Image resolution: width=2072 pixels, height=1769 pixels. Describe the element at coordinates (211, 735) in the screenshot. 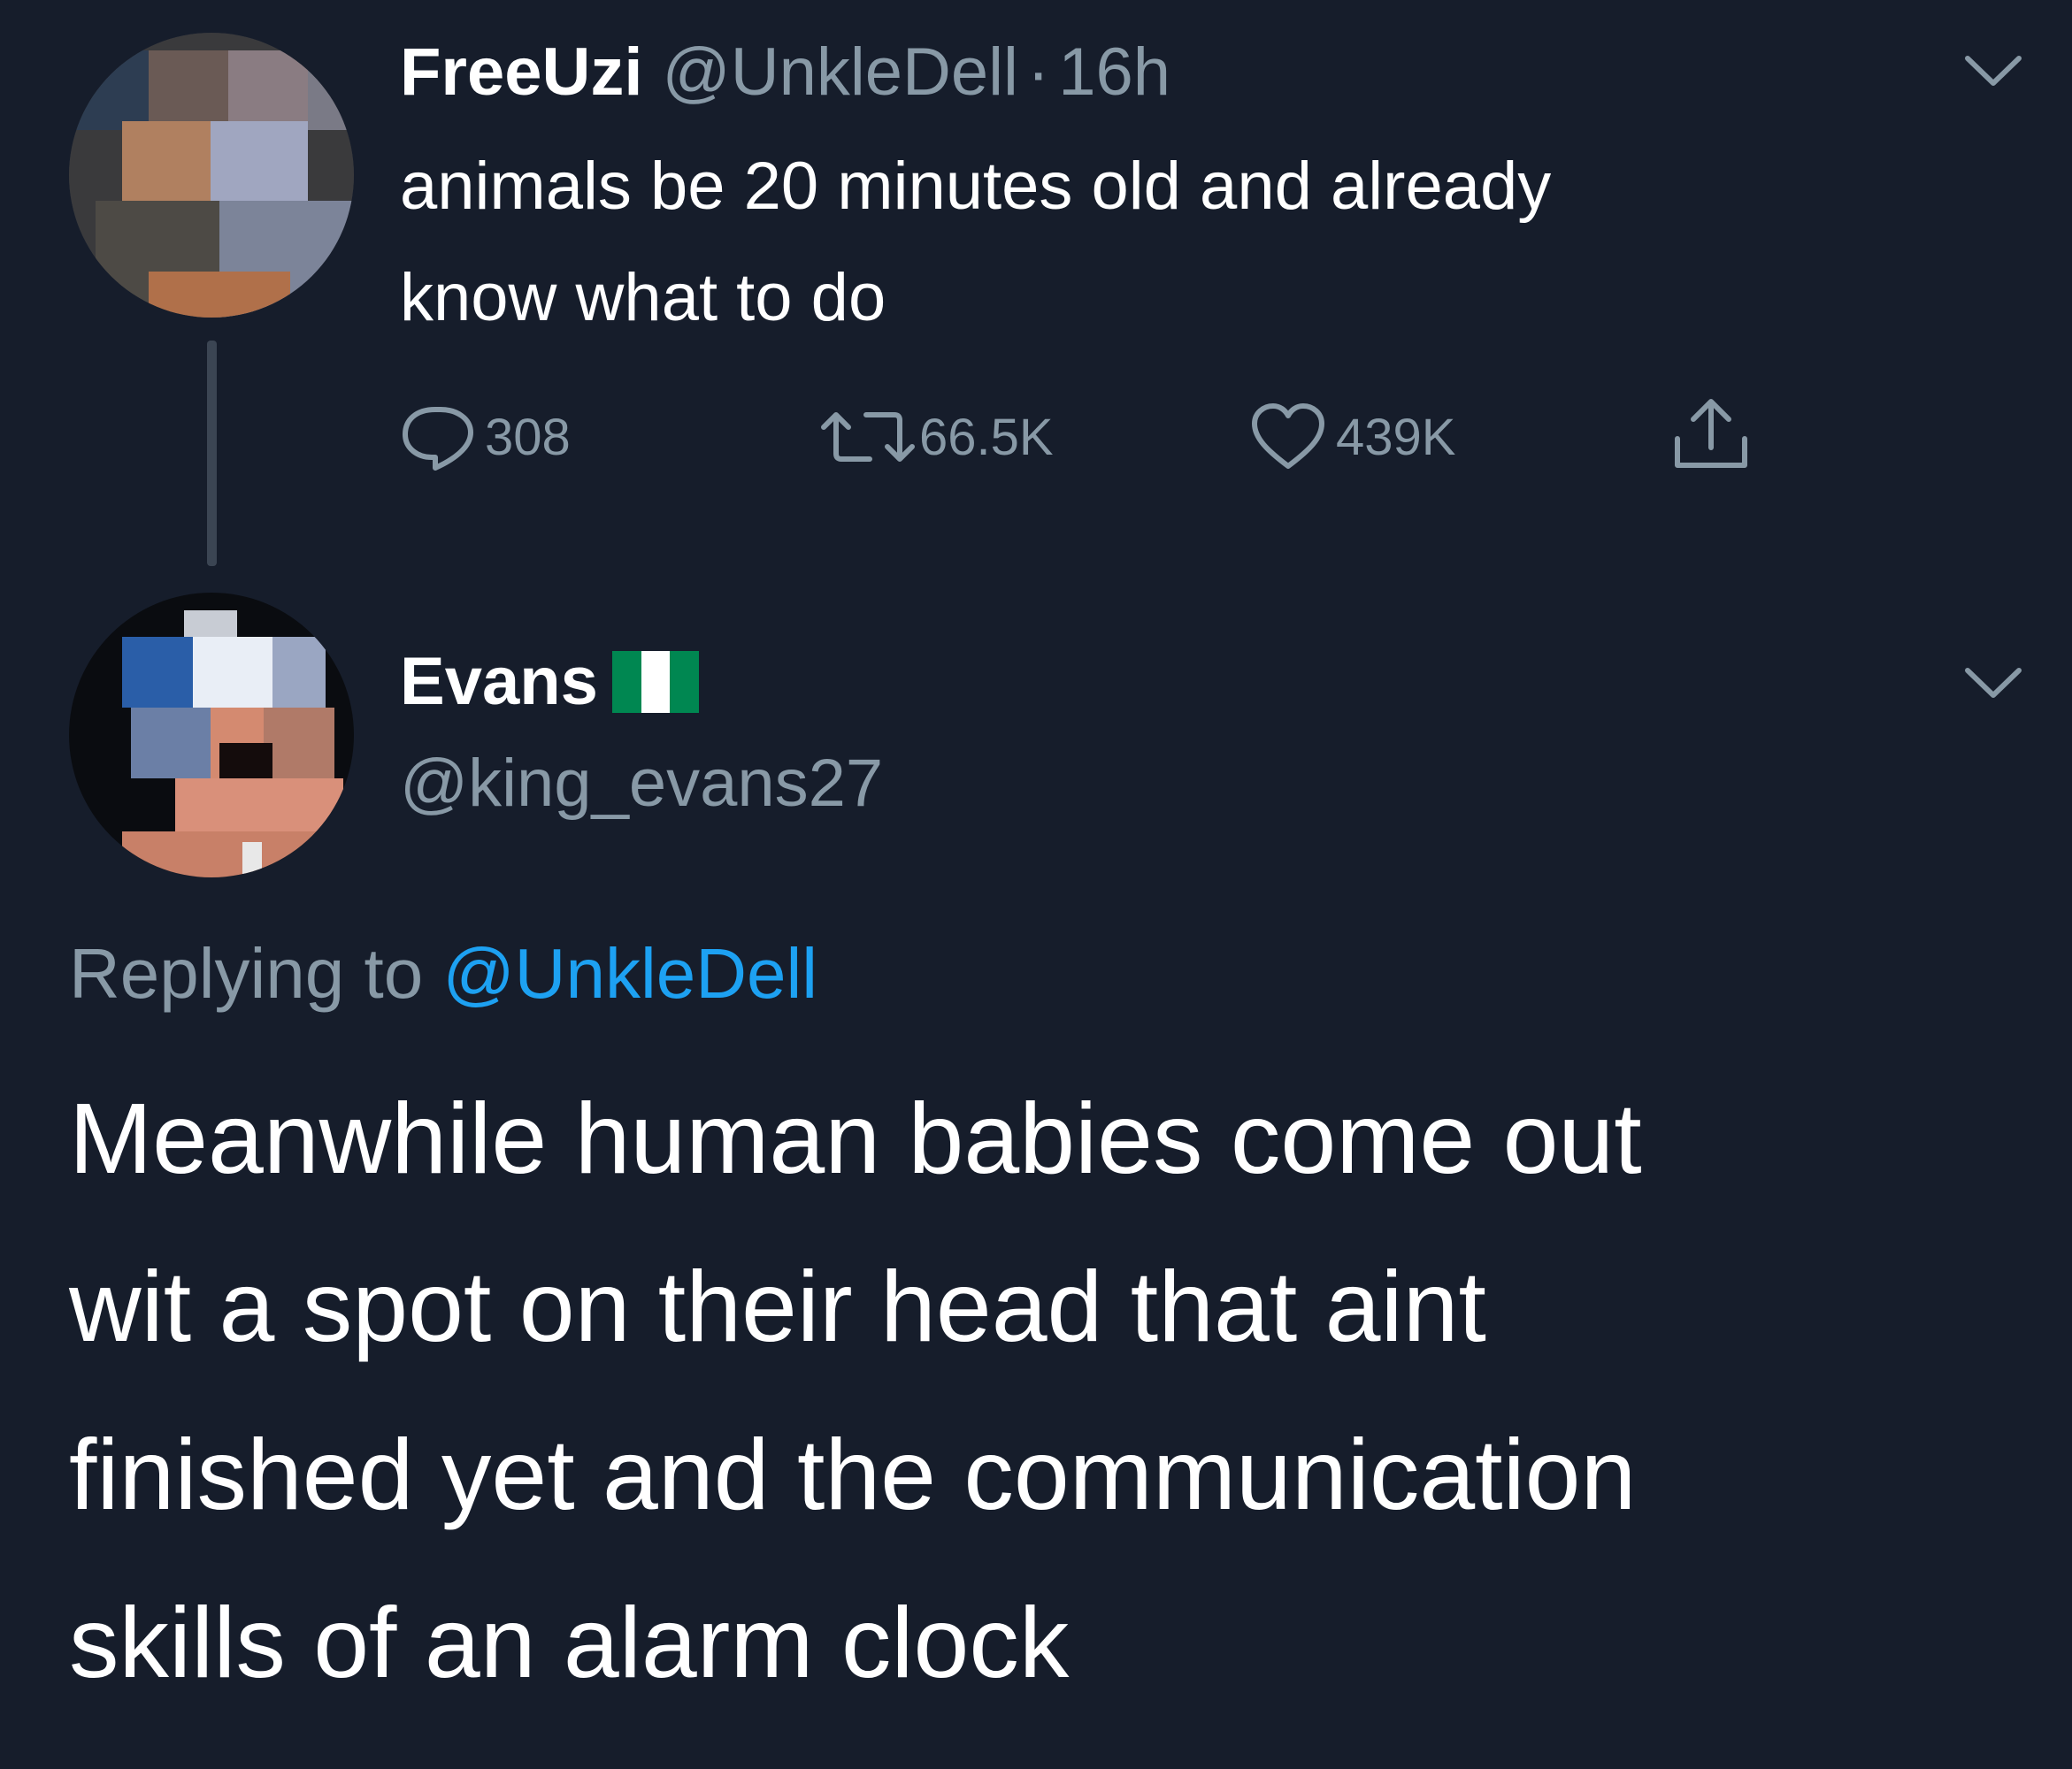

I see `avatar-evans` at that location.